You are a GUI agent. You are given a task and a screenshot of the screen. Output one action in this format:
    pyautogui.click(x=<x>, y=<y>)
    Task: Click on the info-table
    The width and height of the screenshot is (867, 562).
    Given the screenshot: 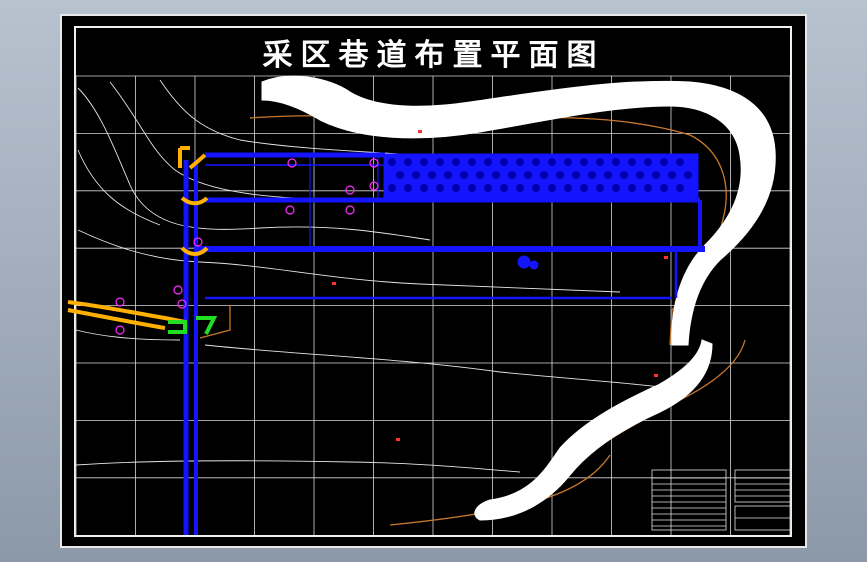 What is the action you would take?
    pyautogui.click(x=763, y=486)
    